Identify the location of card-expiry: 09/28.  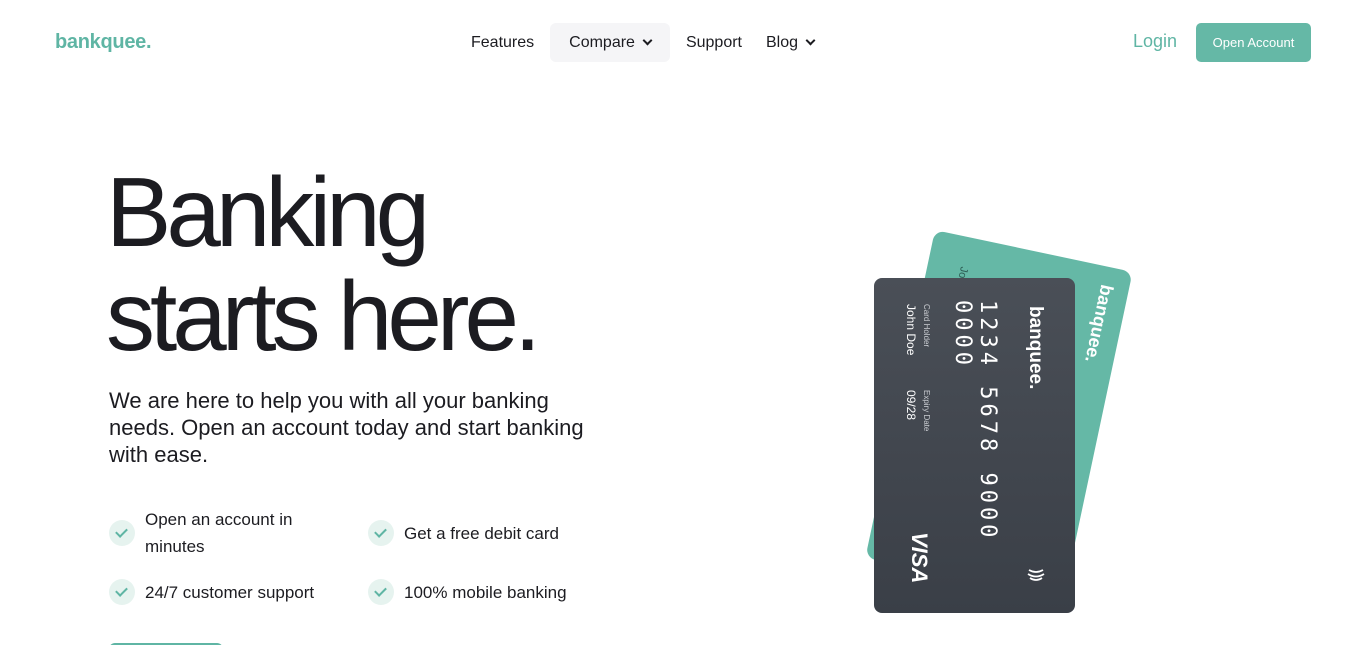
(911, 405).